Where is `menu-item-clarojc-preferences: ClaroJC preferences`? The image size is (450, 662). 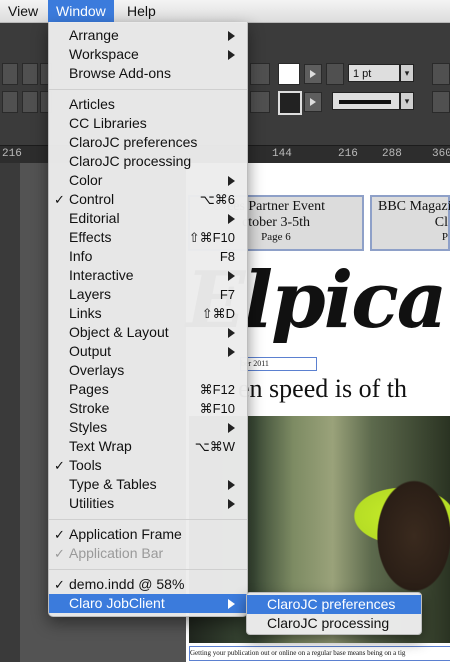
menu-item-clarojc-preferences: ClaroJC preferences is located at coordinates (148, 142).